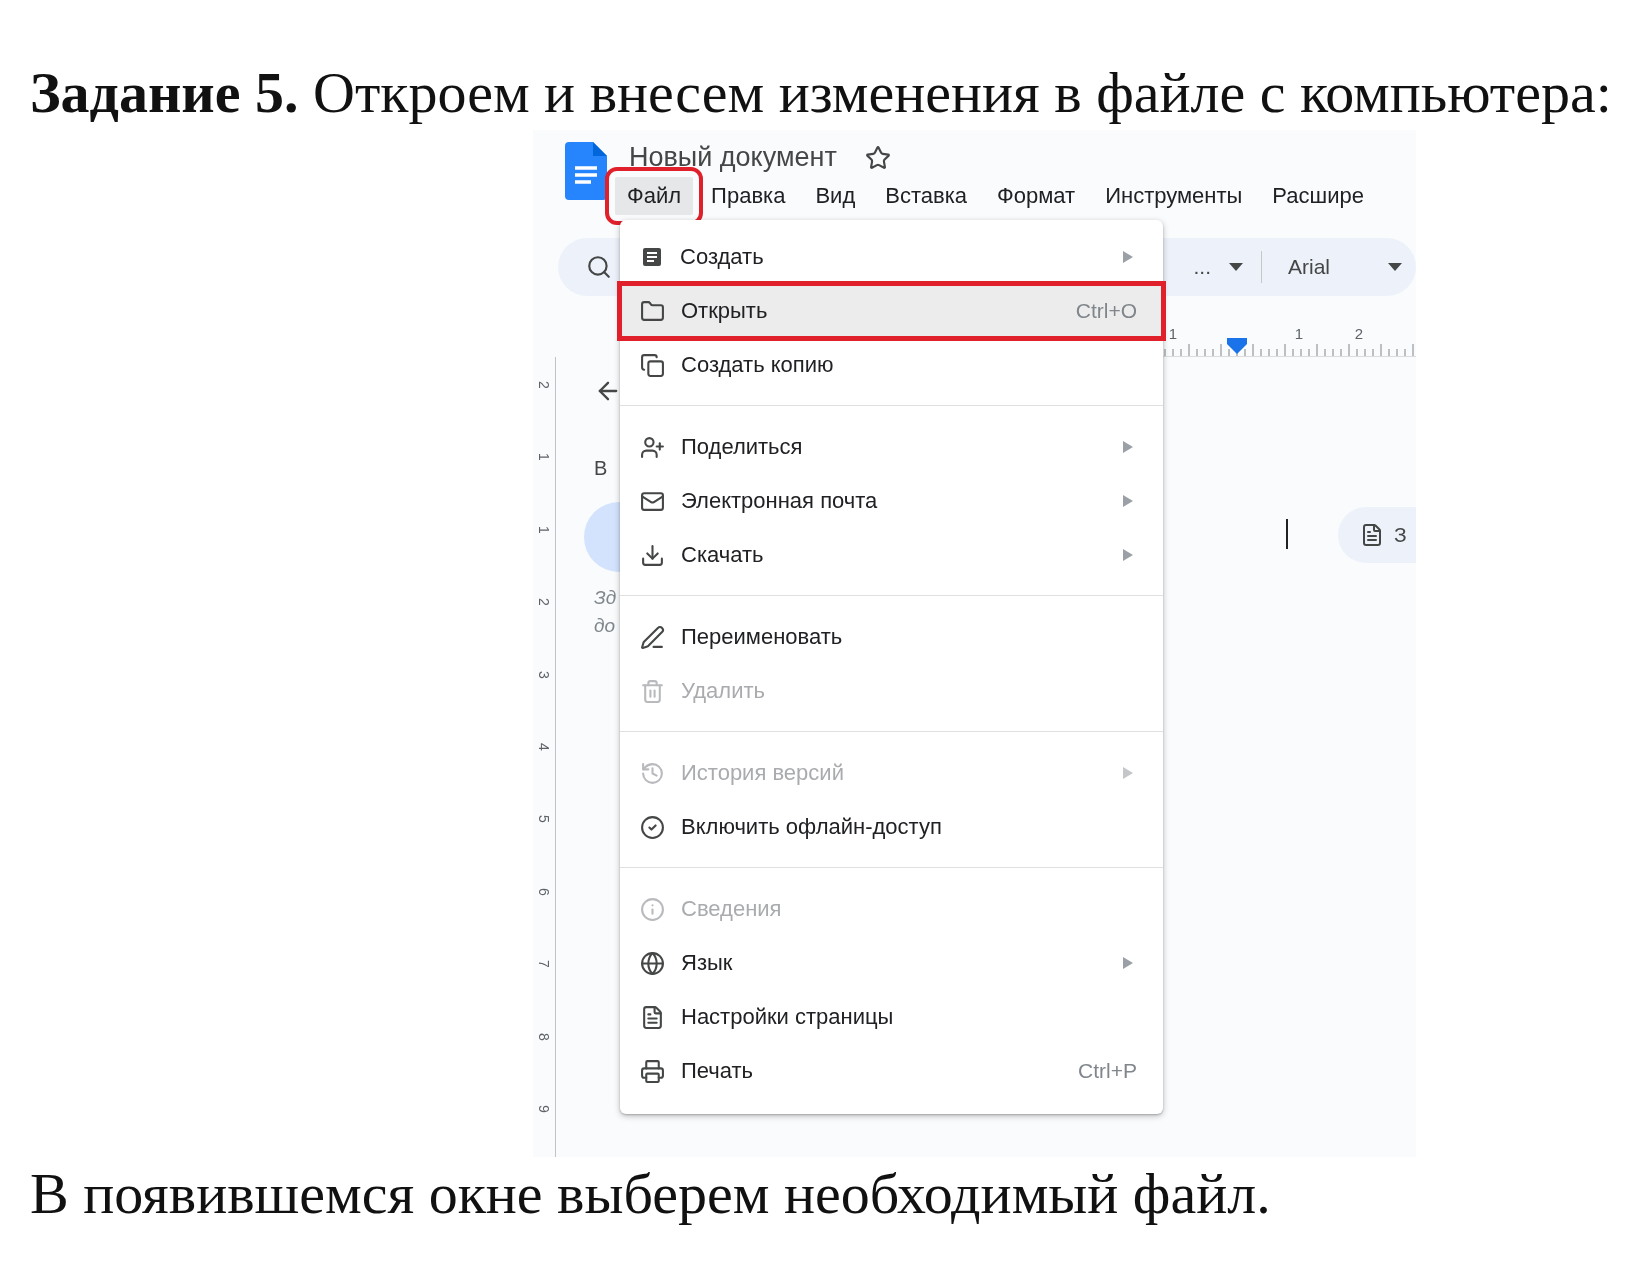  I want to click on ruler-number: 7, so click(544, 964).